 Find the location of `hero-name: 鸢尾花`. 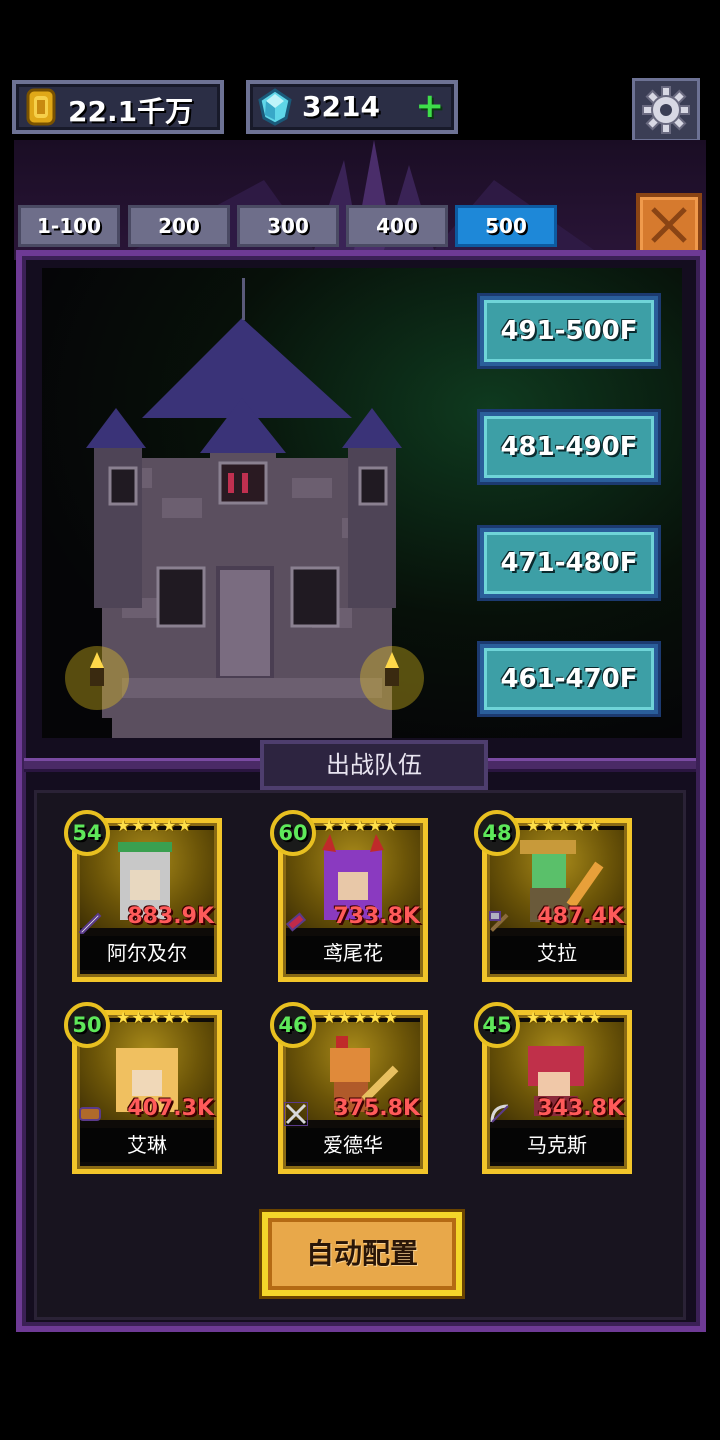

hero-name: 鸢尾花 is located at coordinates (353, 953).